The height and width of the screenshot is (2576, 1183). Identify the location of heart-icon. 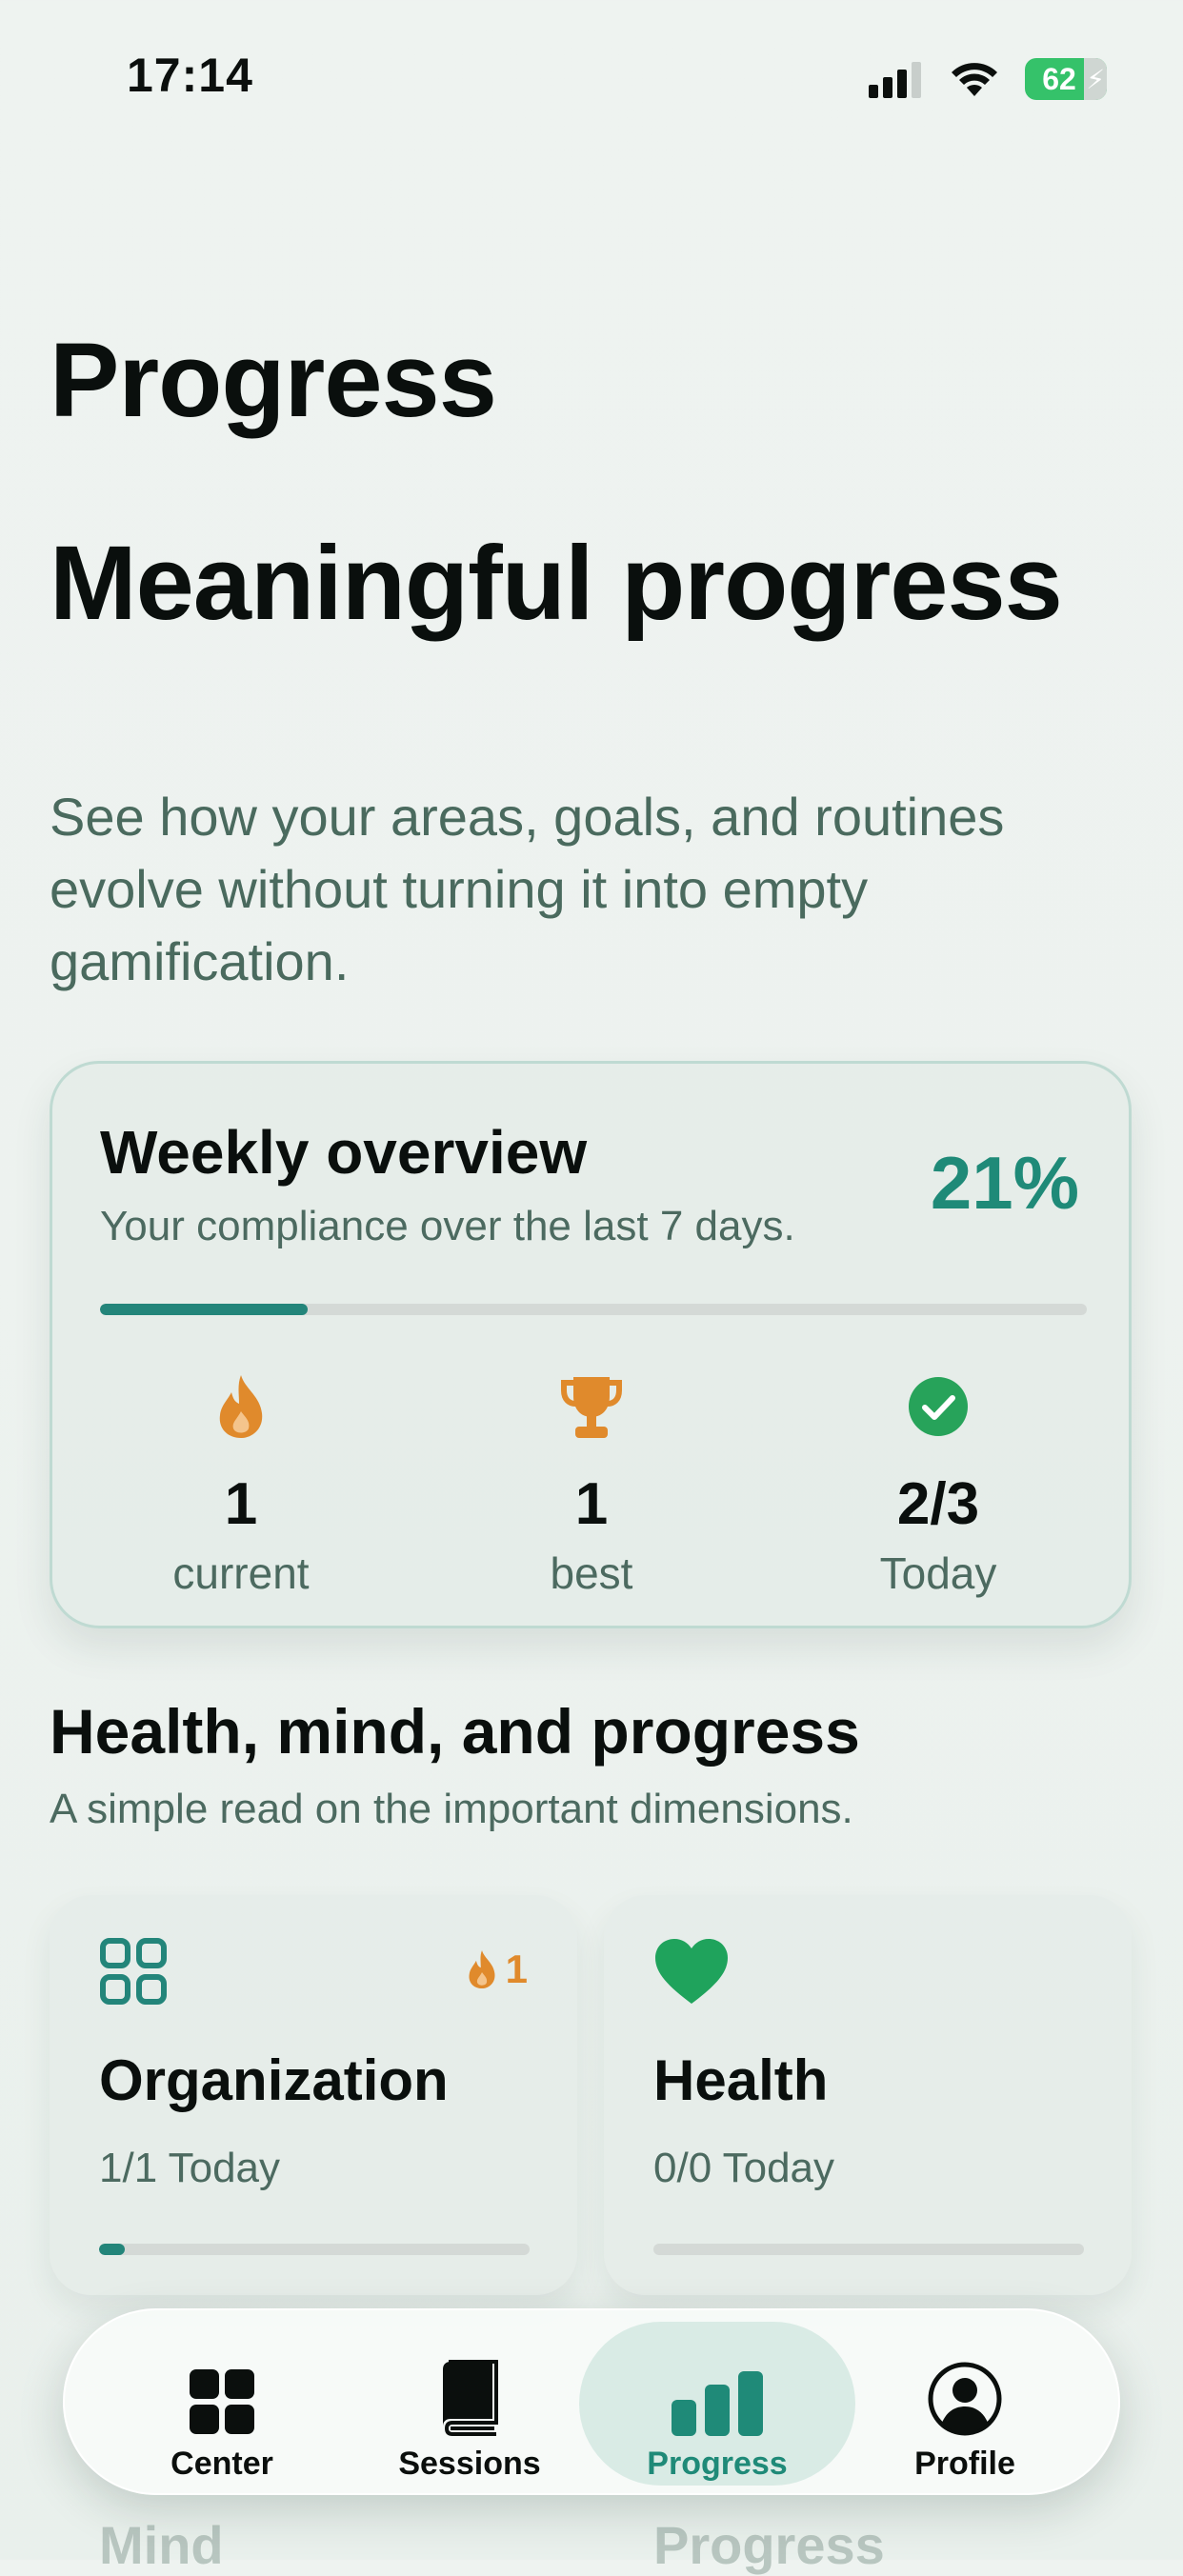
(691, 1971).